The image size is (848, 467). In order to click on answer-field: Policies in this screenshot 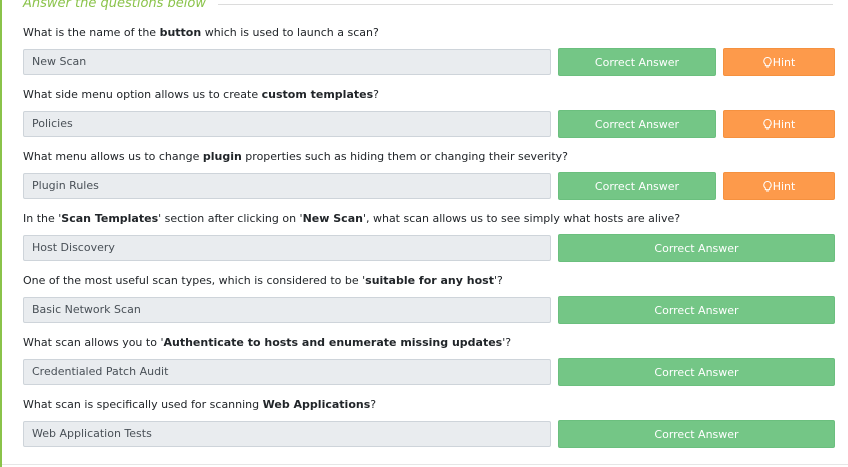, I will do `click(287, 124)`.